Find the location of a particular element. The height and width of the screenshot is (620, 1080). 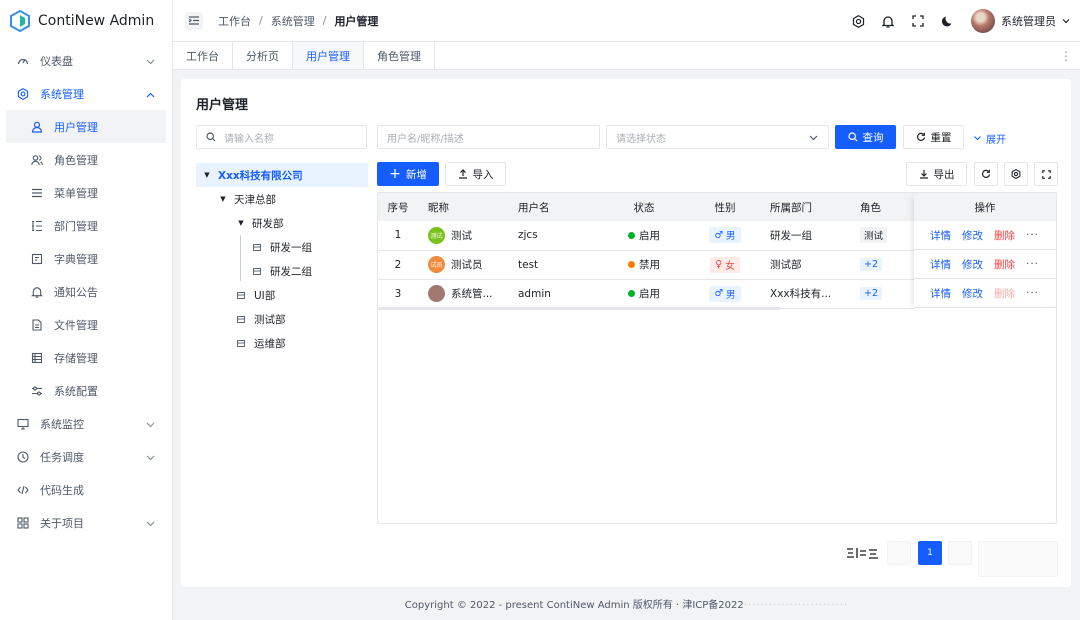

user-name: 系统管理员 is located at coordinates (1028, 21).